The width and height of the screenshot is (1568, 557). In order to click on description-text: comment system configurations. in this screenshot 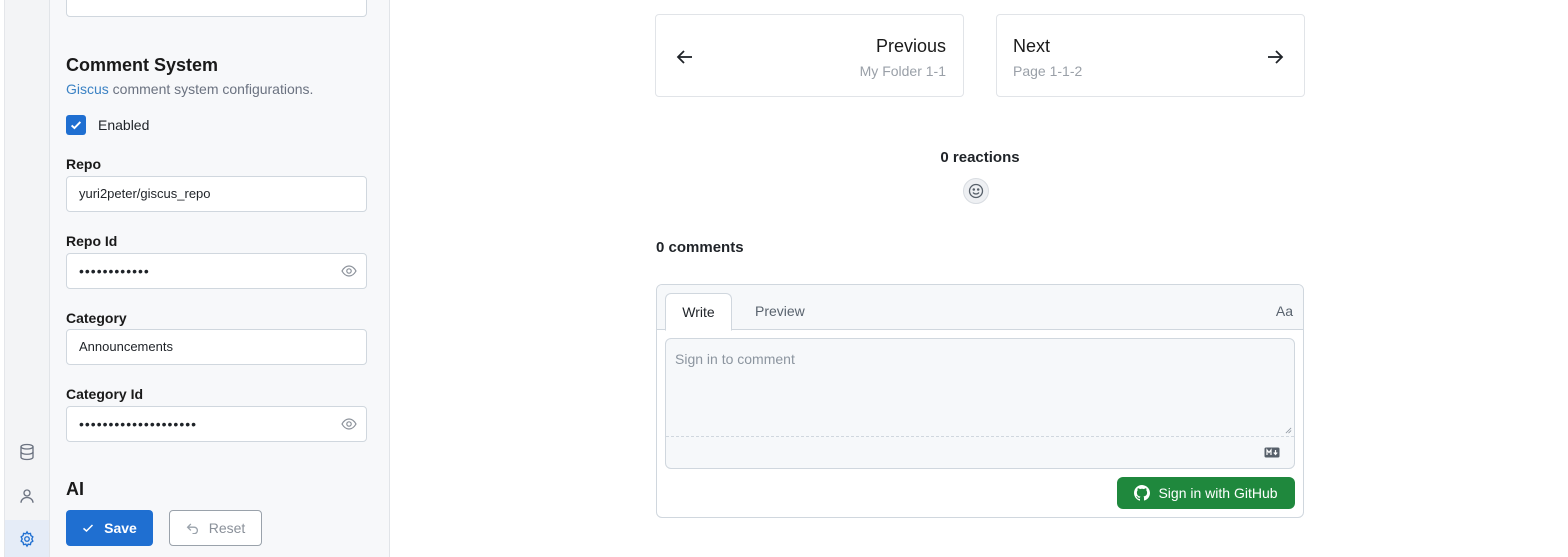, I will do `click(211, 89)`.